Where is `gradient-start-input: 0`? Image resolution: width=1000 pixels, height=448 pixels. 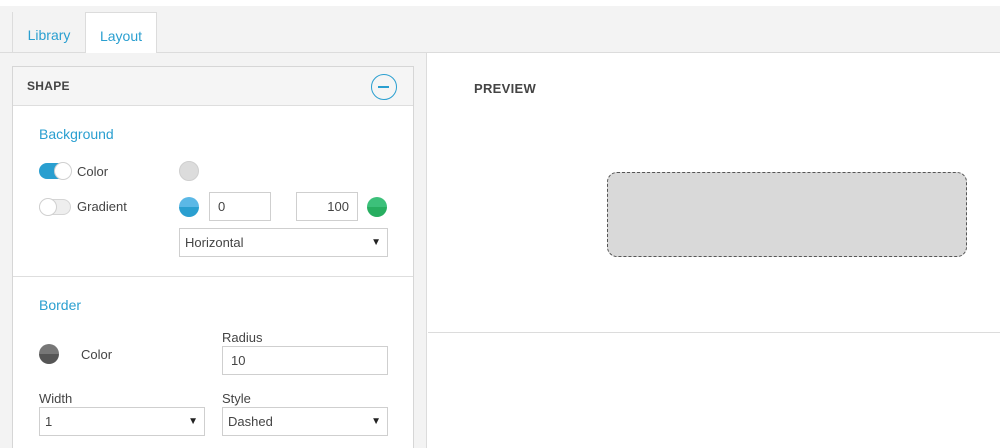
gradient-start-input: 0 is located at coordinates (240, 206).